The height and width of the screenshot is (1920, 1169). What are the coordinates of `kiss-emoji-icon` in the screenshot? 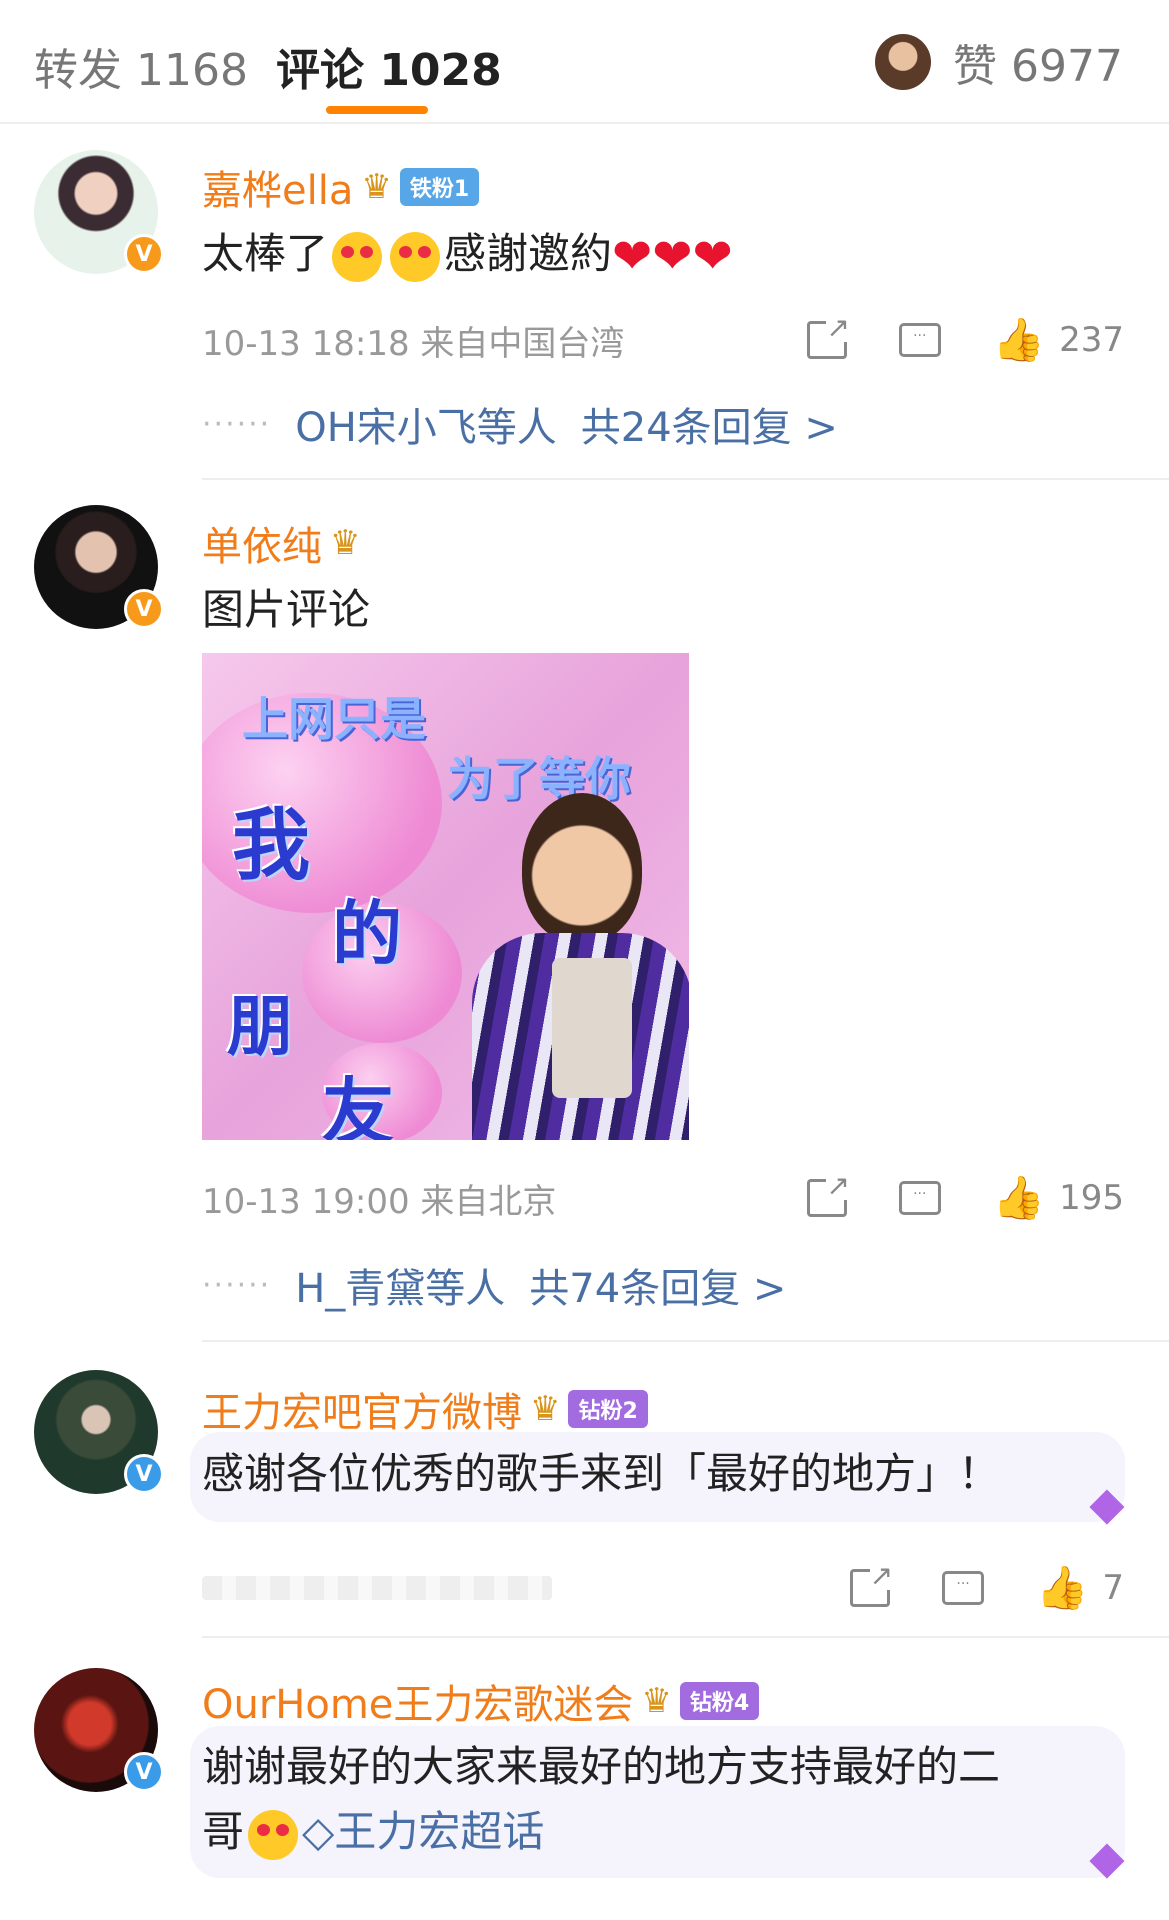 It's located at (273, 1834).